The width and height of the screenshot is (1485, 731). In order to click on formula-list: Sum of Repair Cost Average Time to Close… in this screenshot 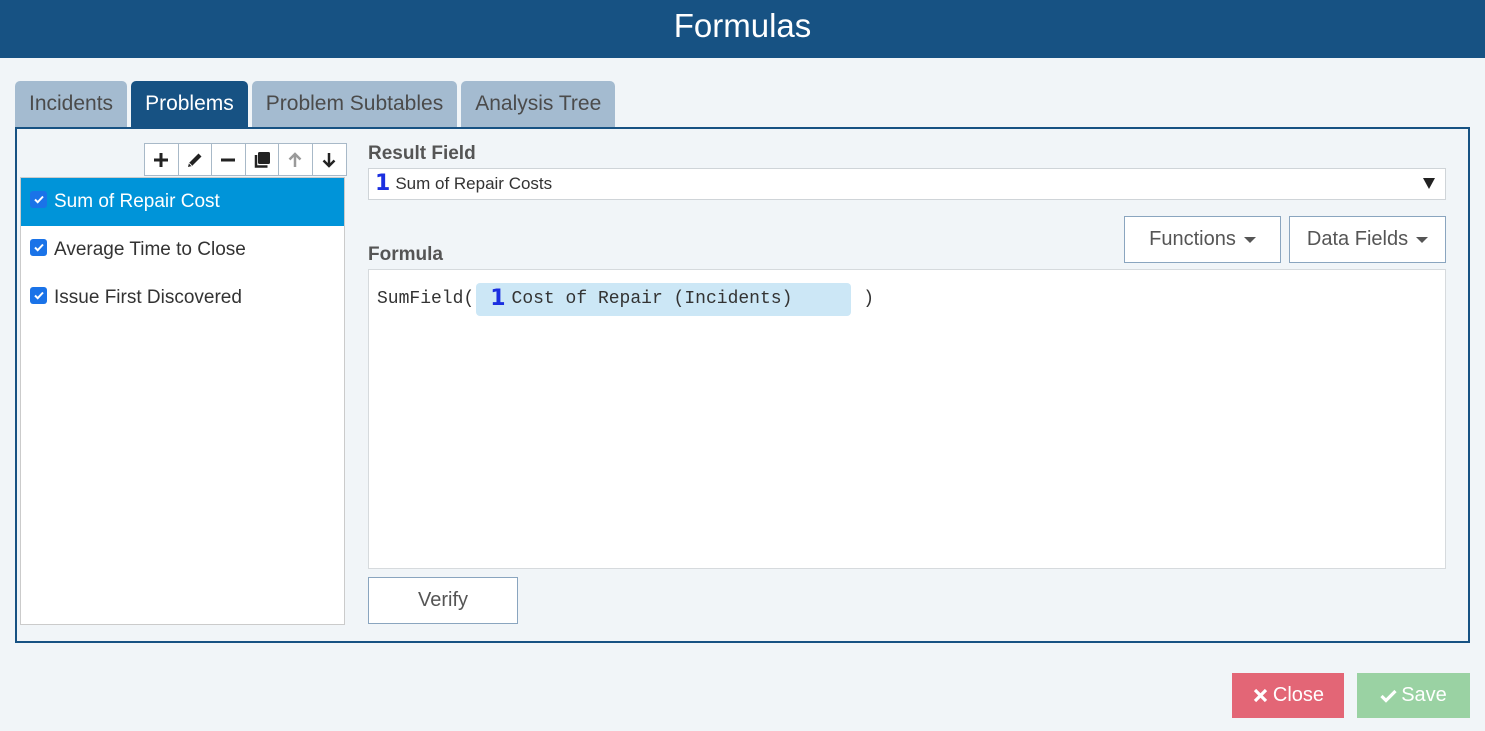, I will do `click(182, 401)`.